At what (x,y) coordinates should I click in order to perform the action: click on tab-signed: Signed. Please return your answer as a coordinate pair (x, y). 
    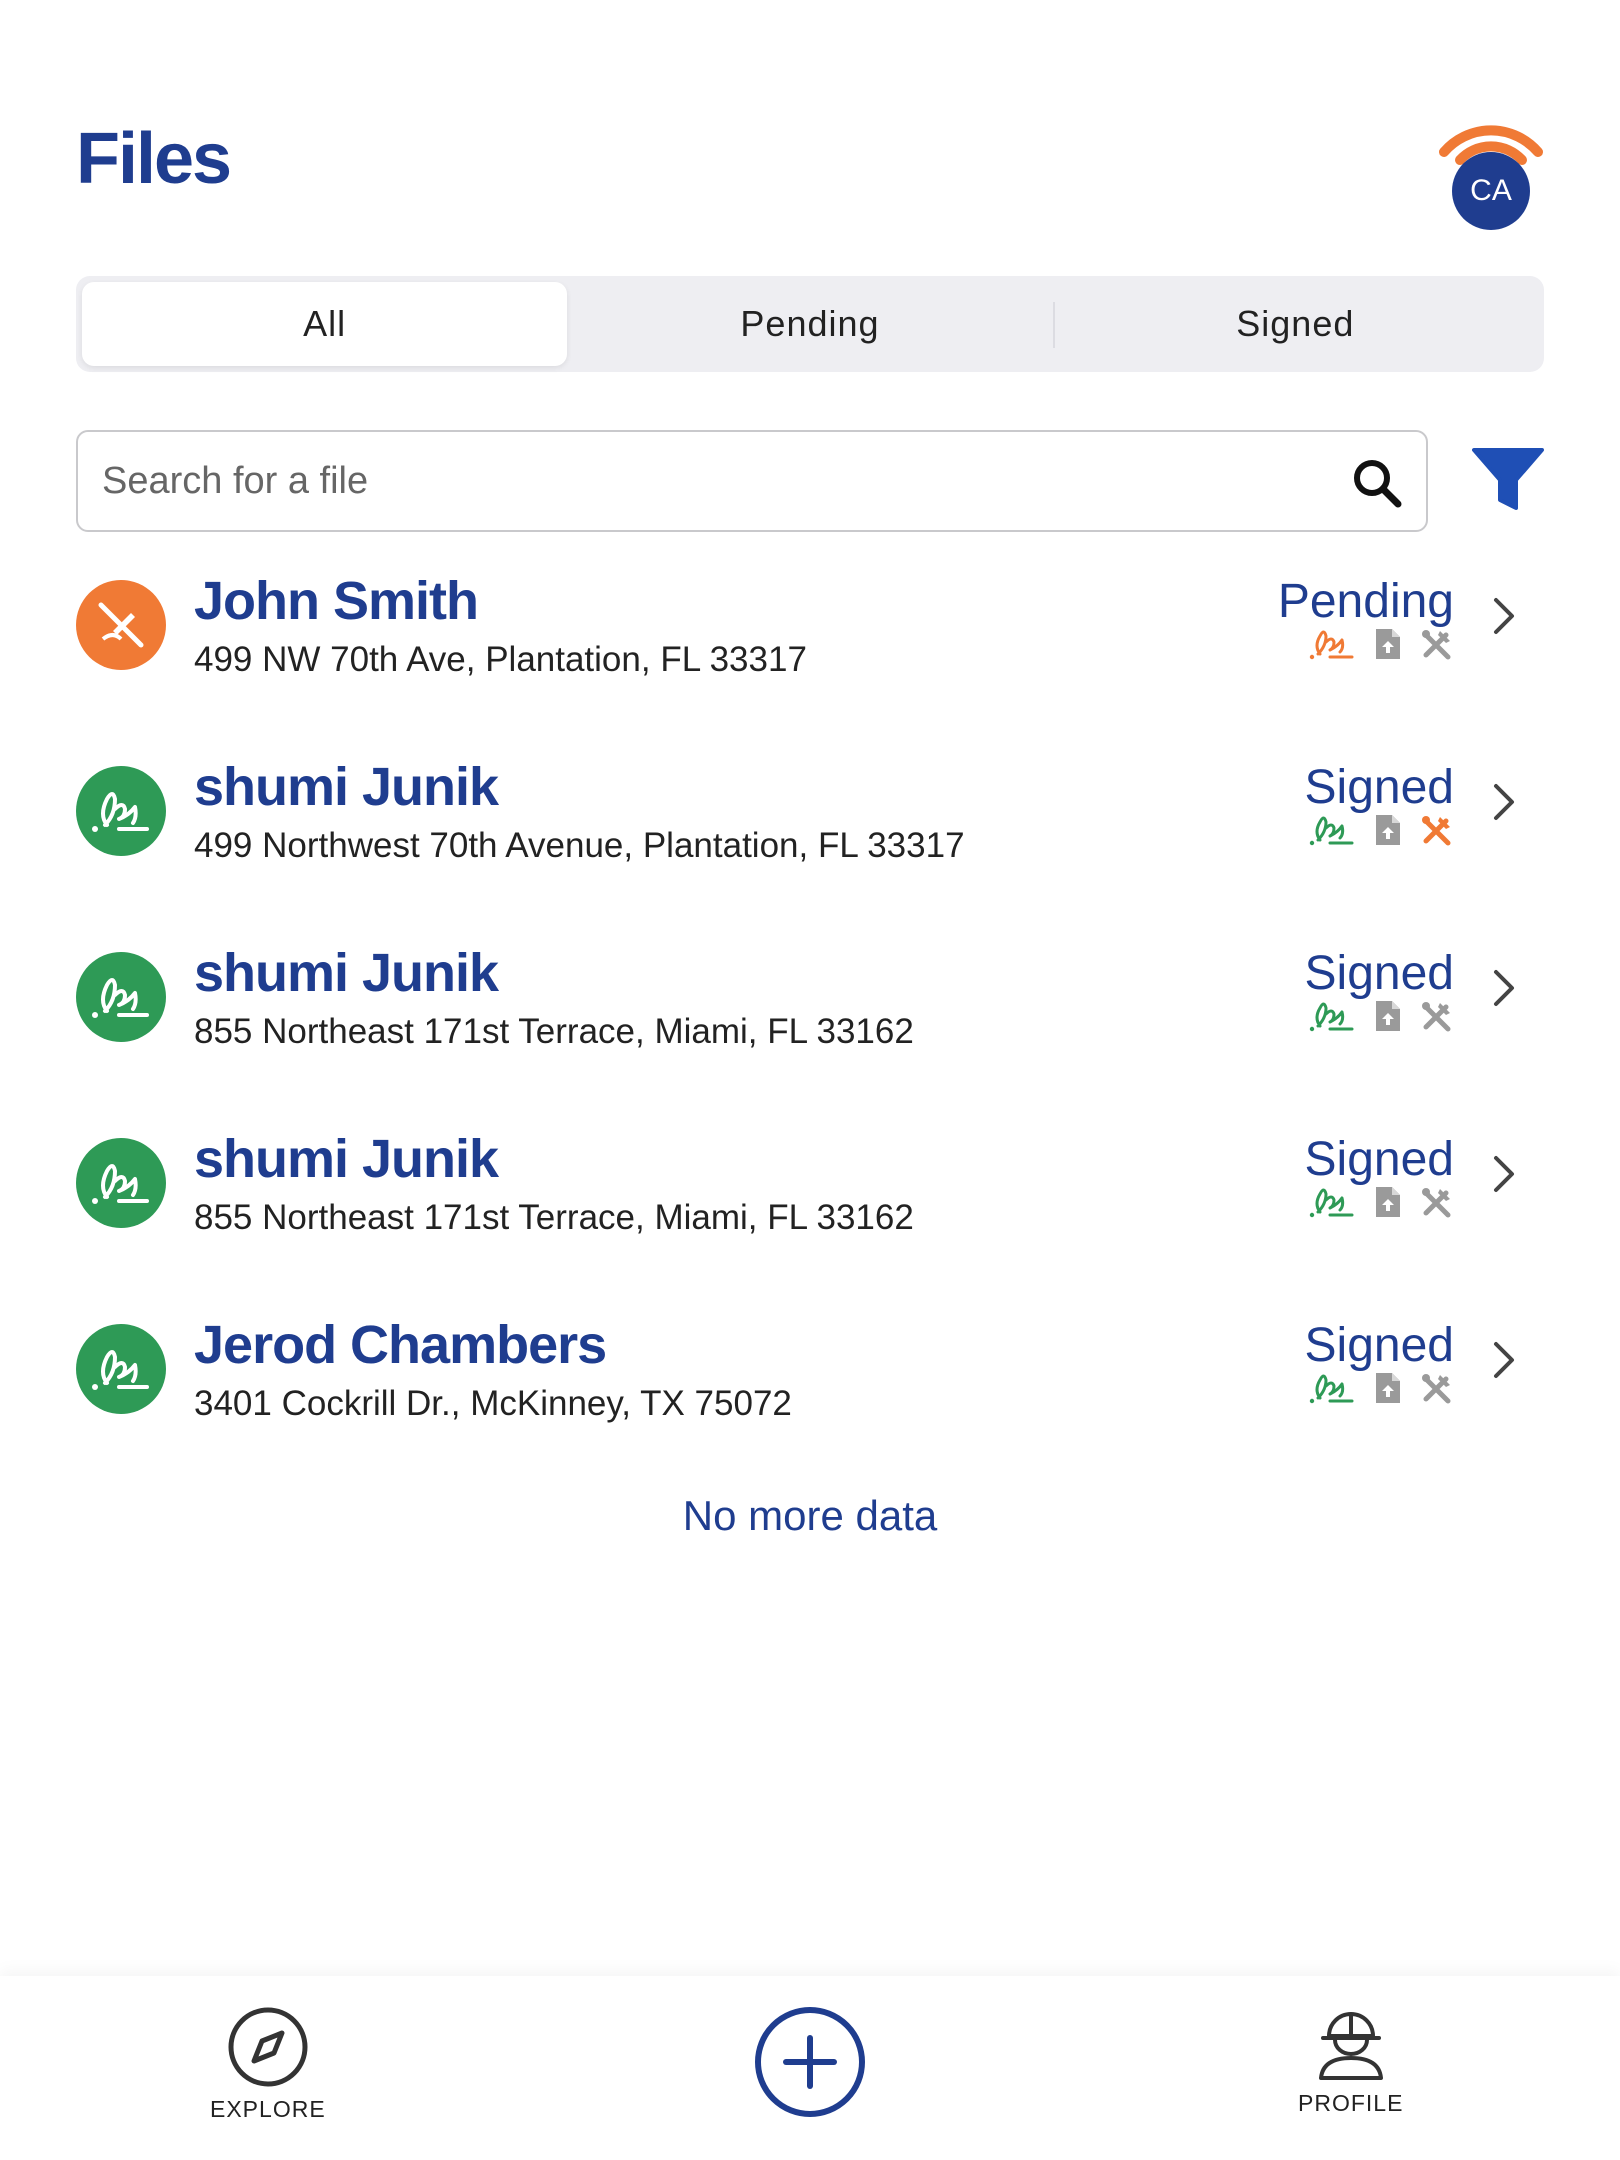
    Looking at the image, I should click on (1295, 324).